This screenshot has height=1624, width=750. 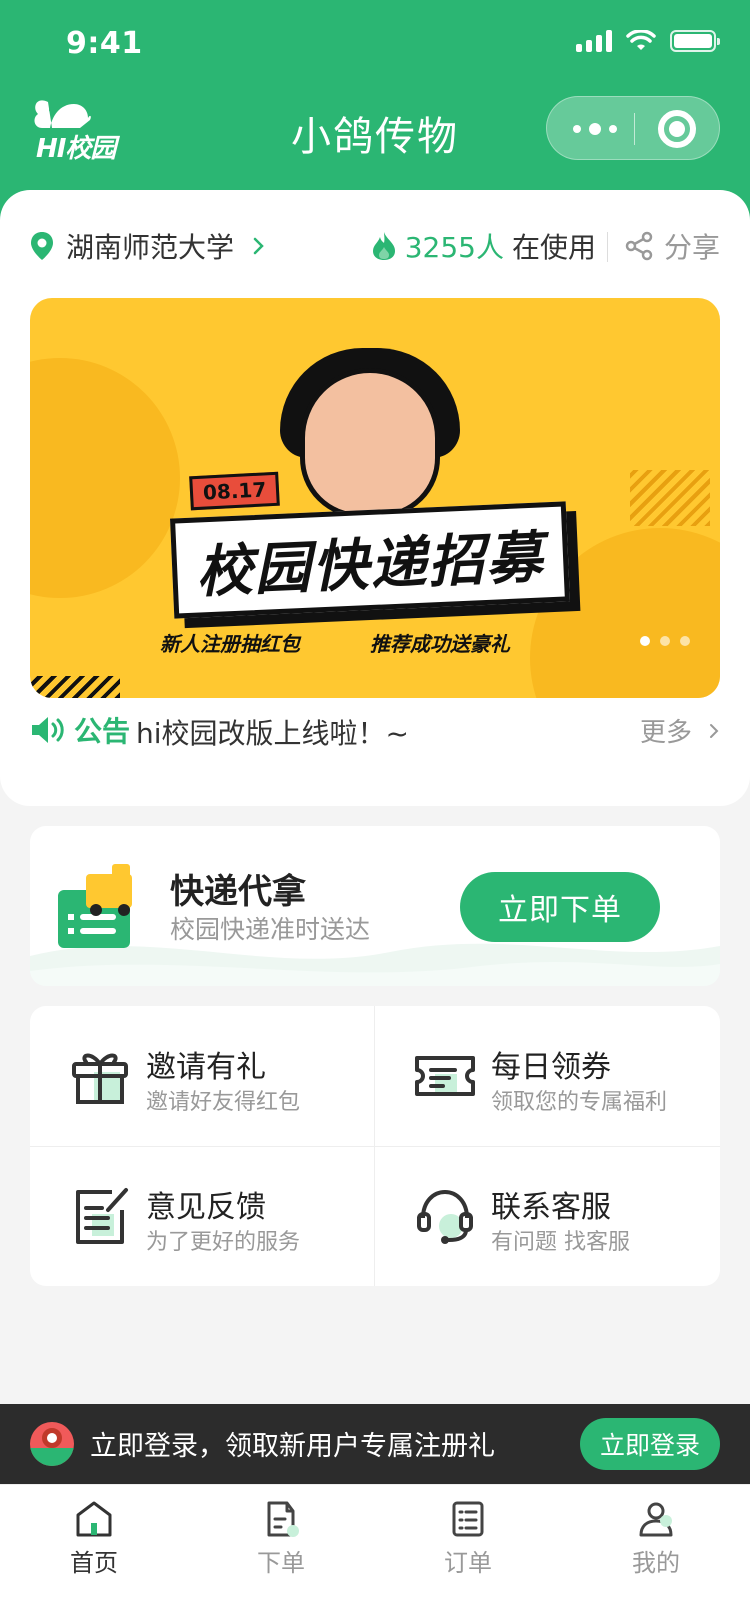 What do you see at coordinates (594, 41) in the screenshot?
I see `signal-icon` at bounding box center [594, 41].